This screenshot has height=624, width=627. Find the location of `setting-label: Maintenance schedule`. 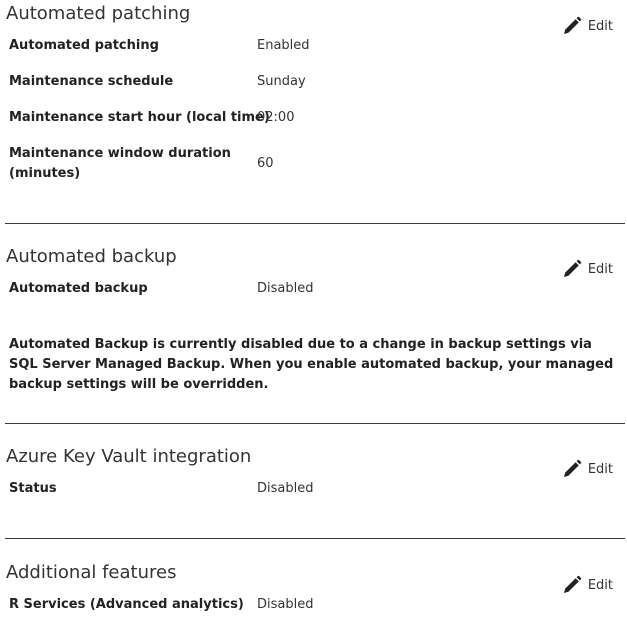

setting-label: Maintenance schedule is located at coordinates (91, 81).